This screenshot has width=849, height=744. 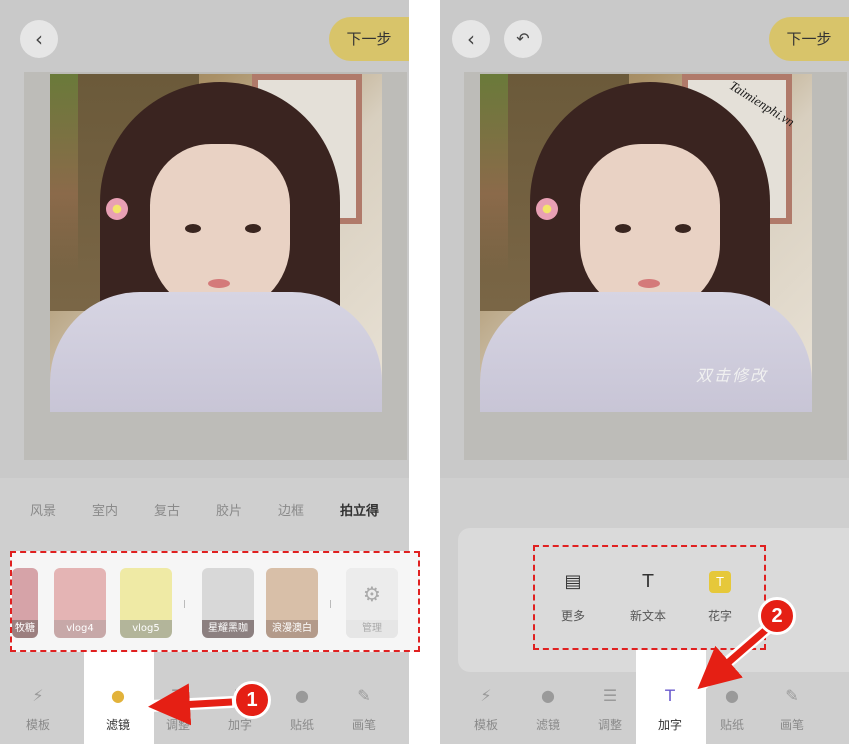 I want to click on gear-icon: ⚙, so click(x=372, y=594).